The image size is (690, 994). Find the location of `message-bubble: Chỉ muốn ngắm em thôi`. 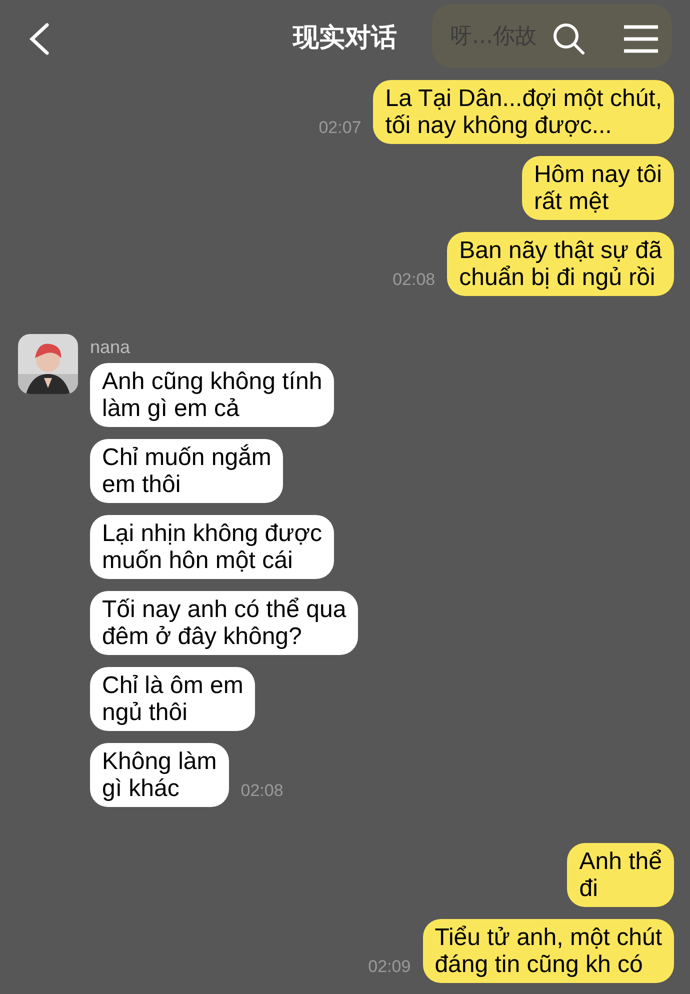

message-bubble: Chỉ muốn ngắm em thôi is located at coordinates (187, 471).